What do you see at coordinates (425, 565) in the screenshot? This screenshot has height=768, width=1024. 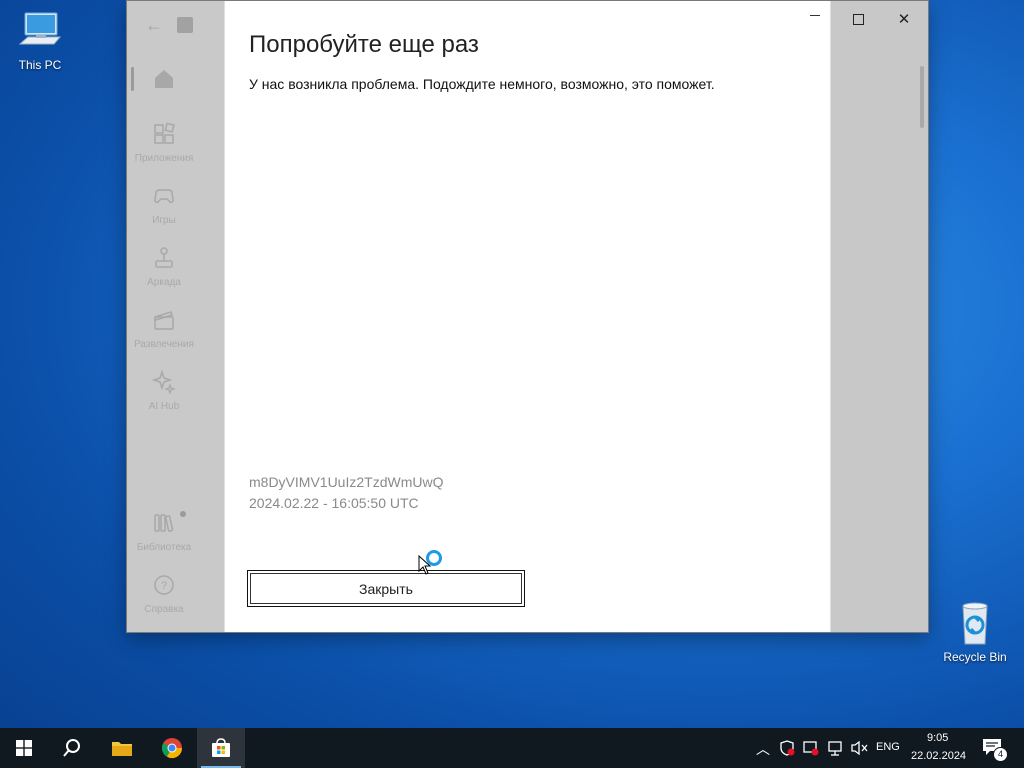 I see `mouse-cursor-icon` at bounding box center [425, 565].